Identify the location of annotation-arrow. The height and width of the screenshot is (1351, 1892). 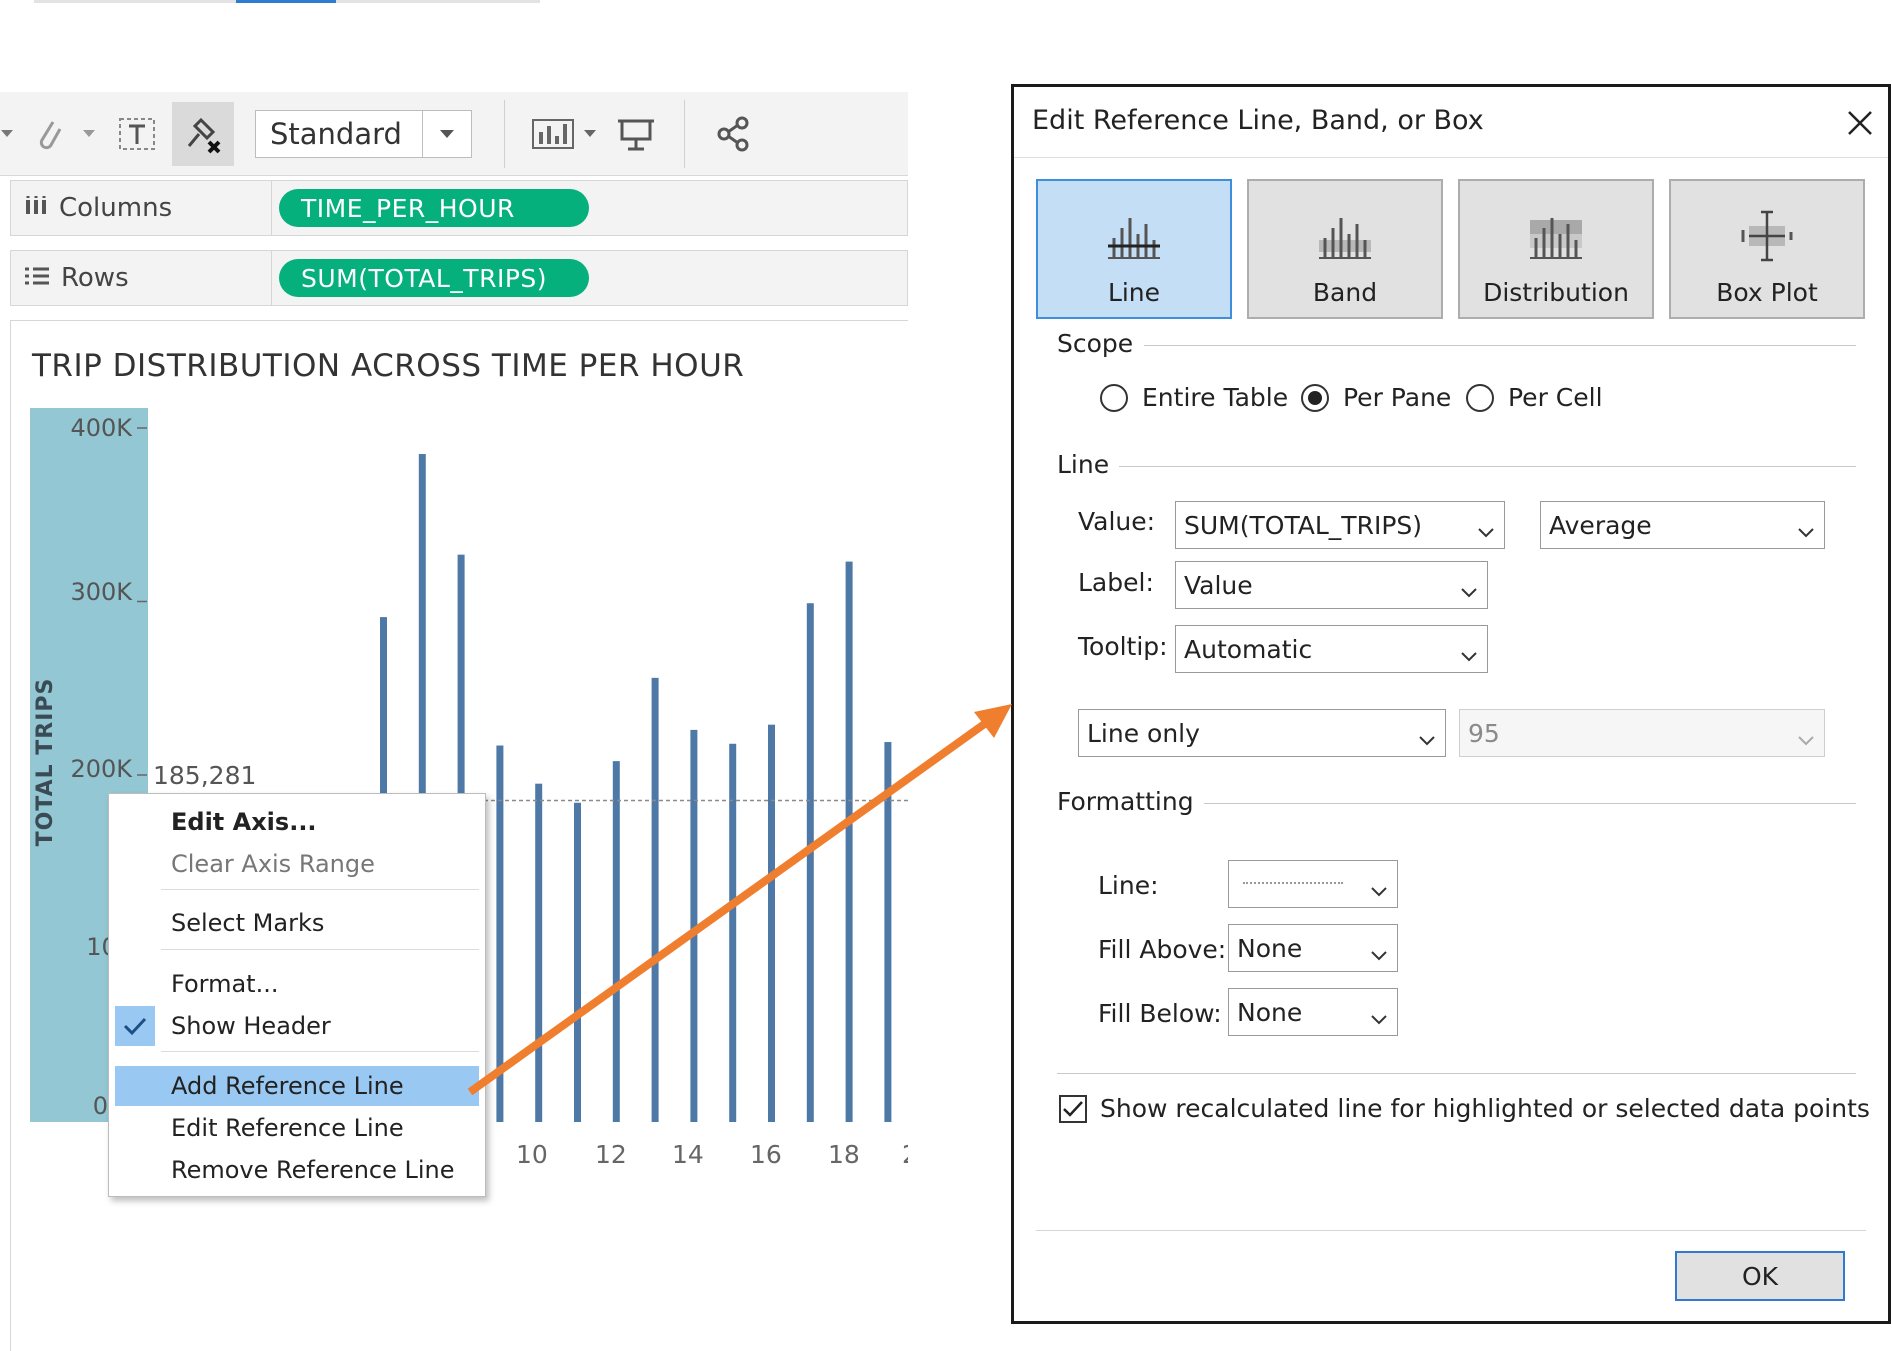
(739, 900).